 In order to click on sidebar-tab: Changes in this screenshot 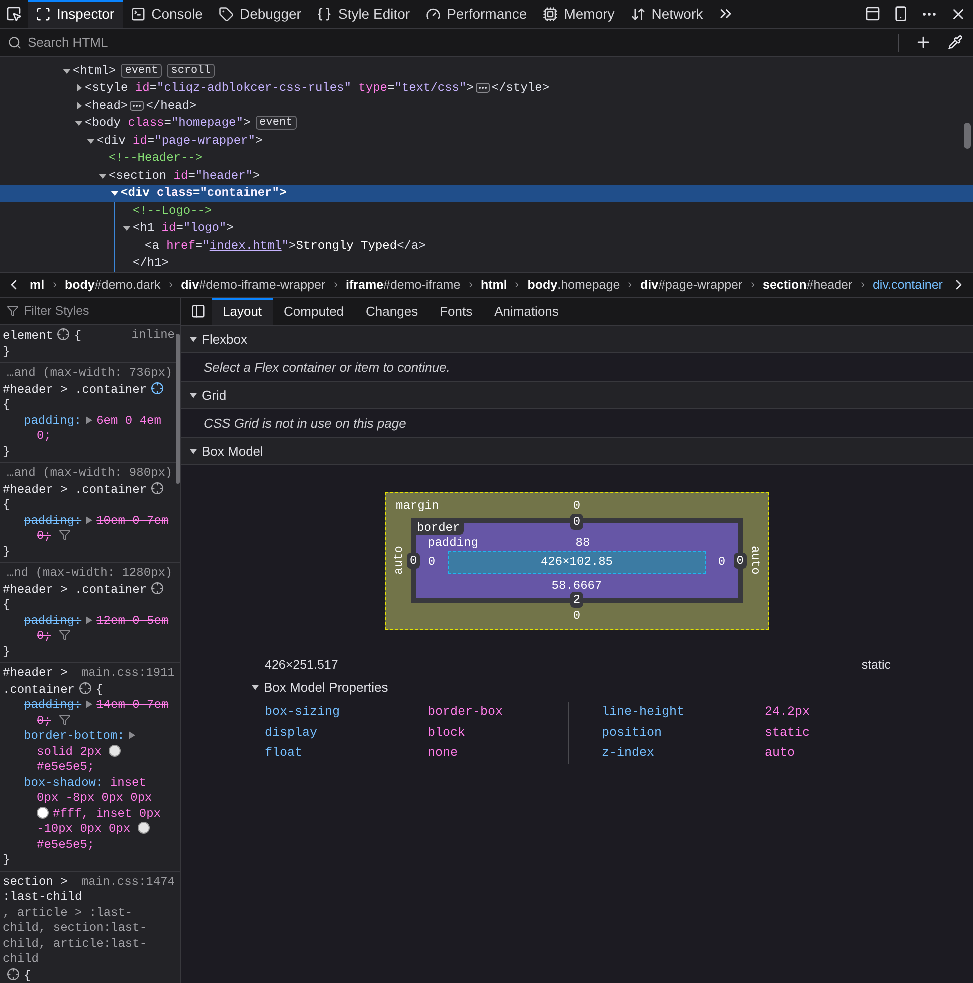, I will do `click(392, 311)`.